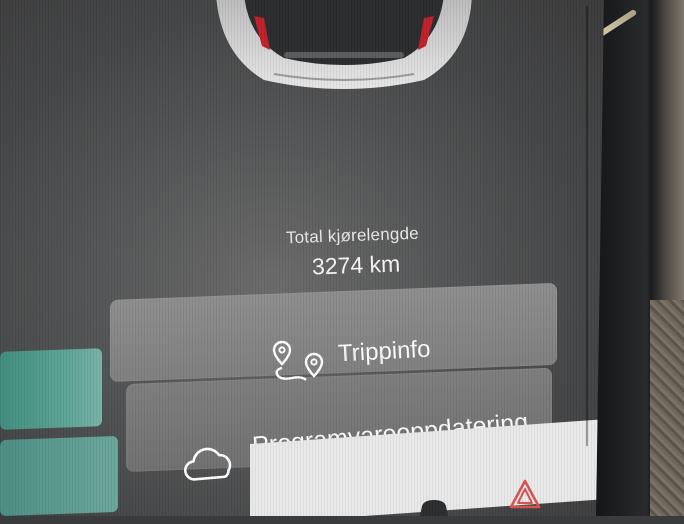 The image size is (684, 524). What do you see at coordinates (525, 494) in the screenshot?
I see `hazard-warning-icon` at bounding box center [525, 494].